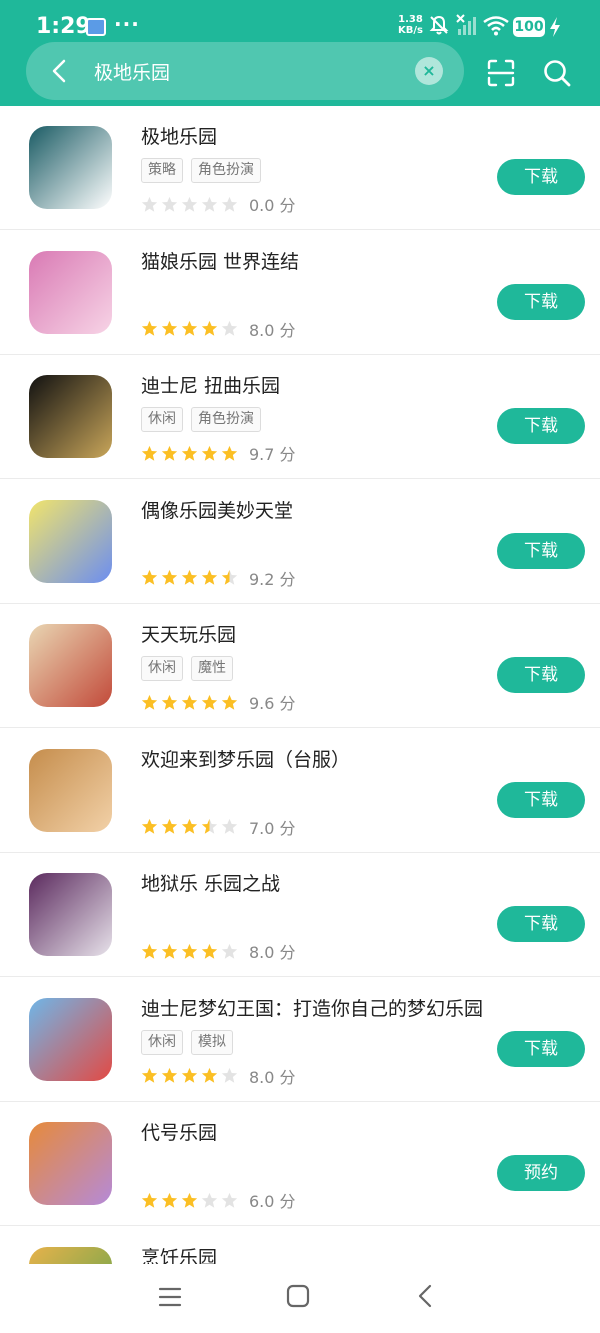 The image size is (600, 1333). Describe the element at coordinates (466, 24) in the screenshot. I see `signal-icon` at that location.